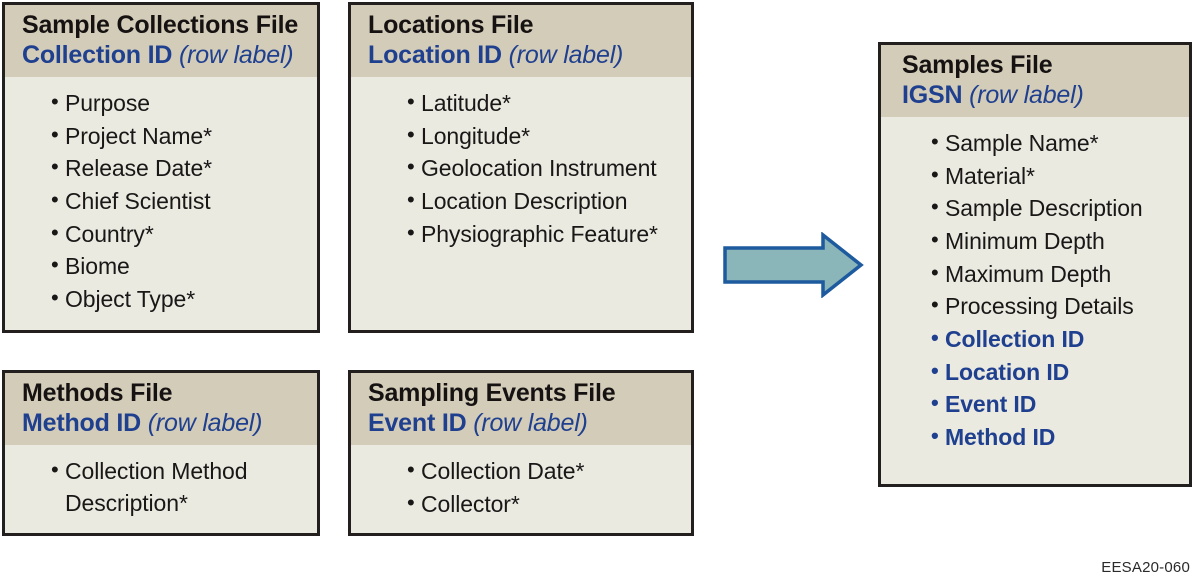 The width and height of the screenshot is (1200, 584). Describe the element at coordinates (451, 25) in the screenshot. I see `file-box-title: Locations File` at that location.